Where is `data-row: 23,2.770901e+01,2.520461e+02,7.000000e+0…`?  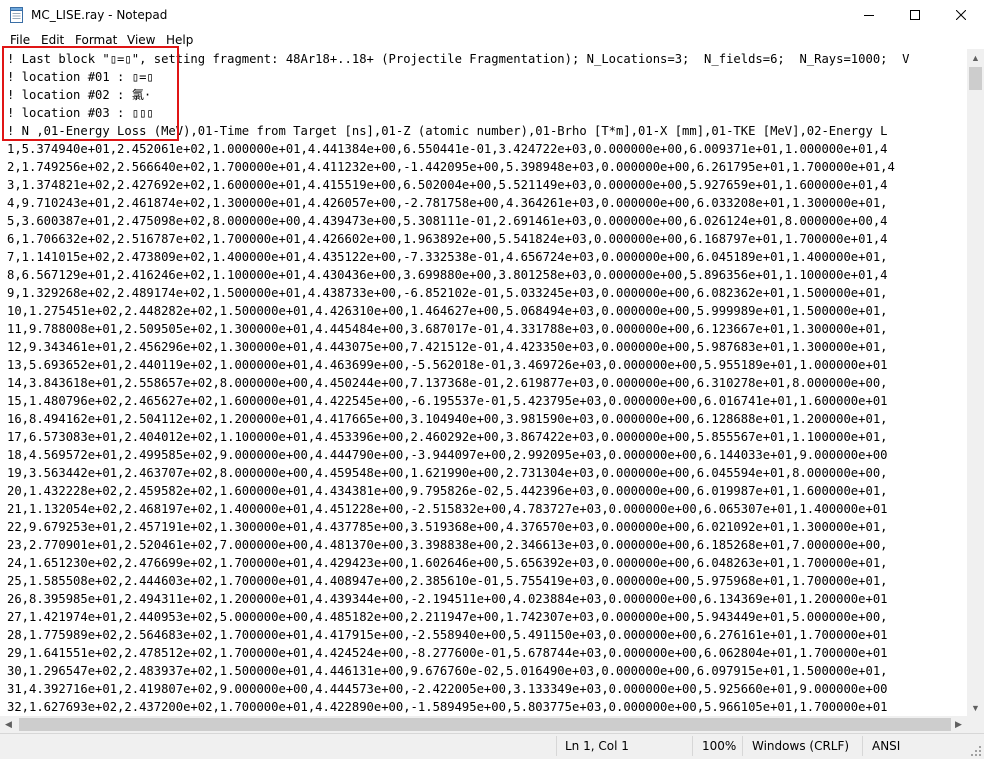 data-row: 23,2.770901e+01,2.520461e+02,7.000000e+0… is located at coordinates (447, 545).